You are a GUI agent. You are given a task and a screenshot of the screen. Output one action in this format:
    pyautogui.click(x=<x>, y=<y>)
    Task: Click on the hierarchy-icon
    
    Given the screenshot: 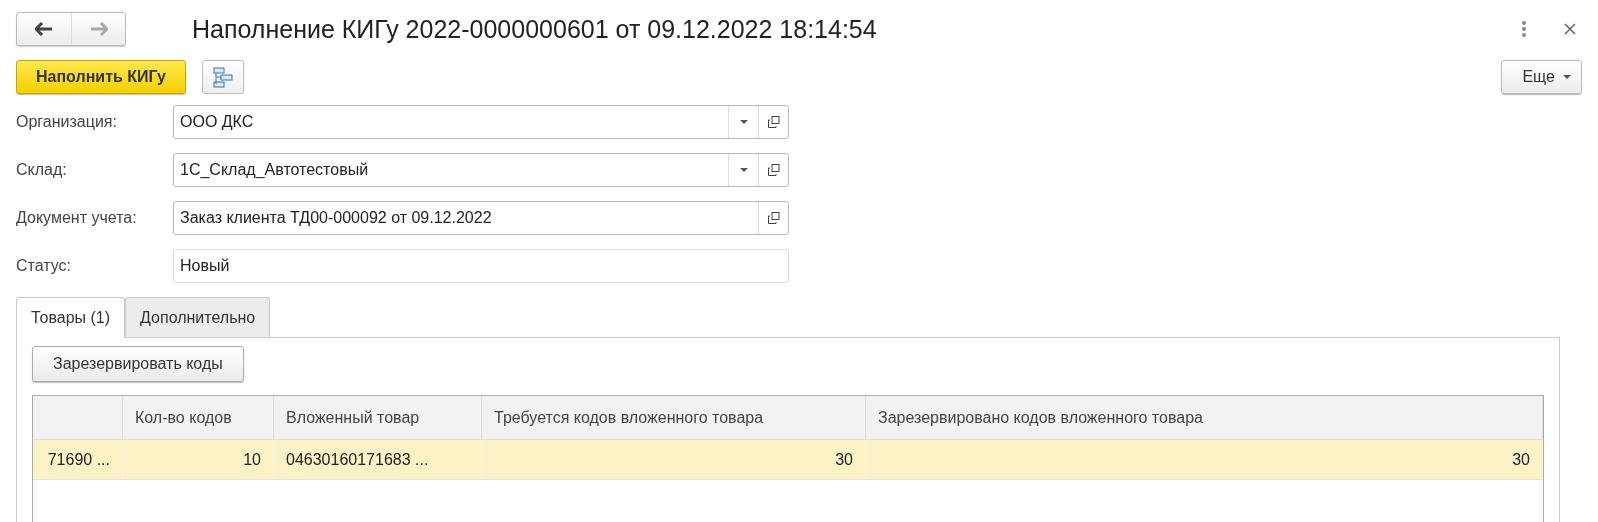 What is the action you would take?
    pyautogui.click(x=222, y=77)
    